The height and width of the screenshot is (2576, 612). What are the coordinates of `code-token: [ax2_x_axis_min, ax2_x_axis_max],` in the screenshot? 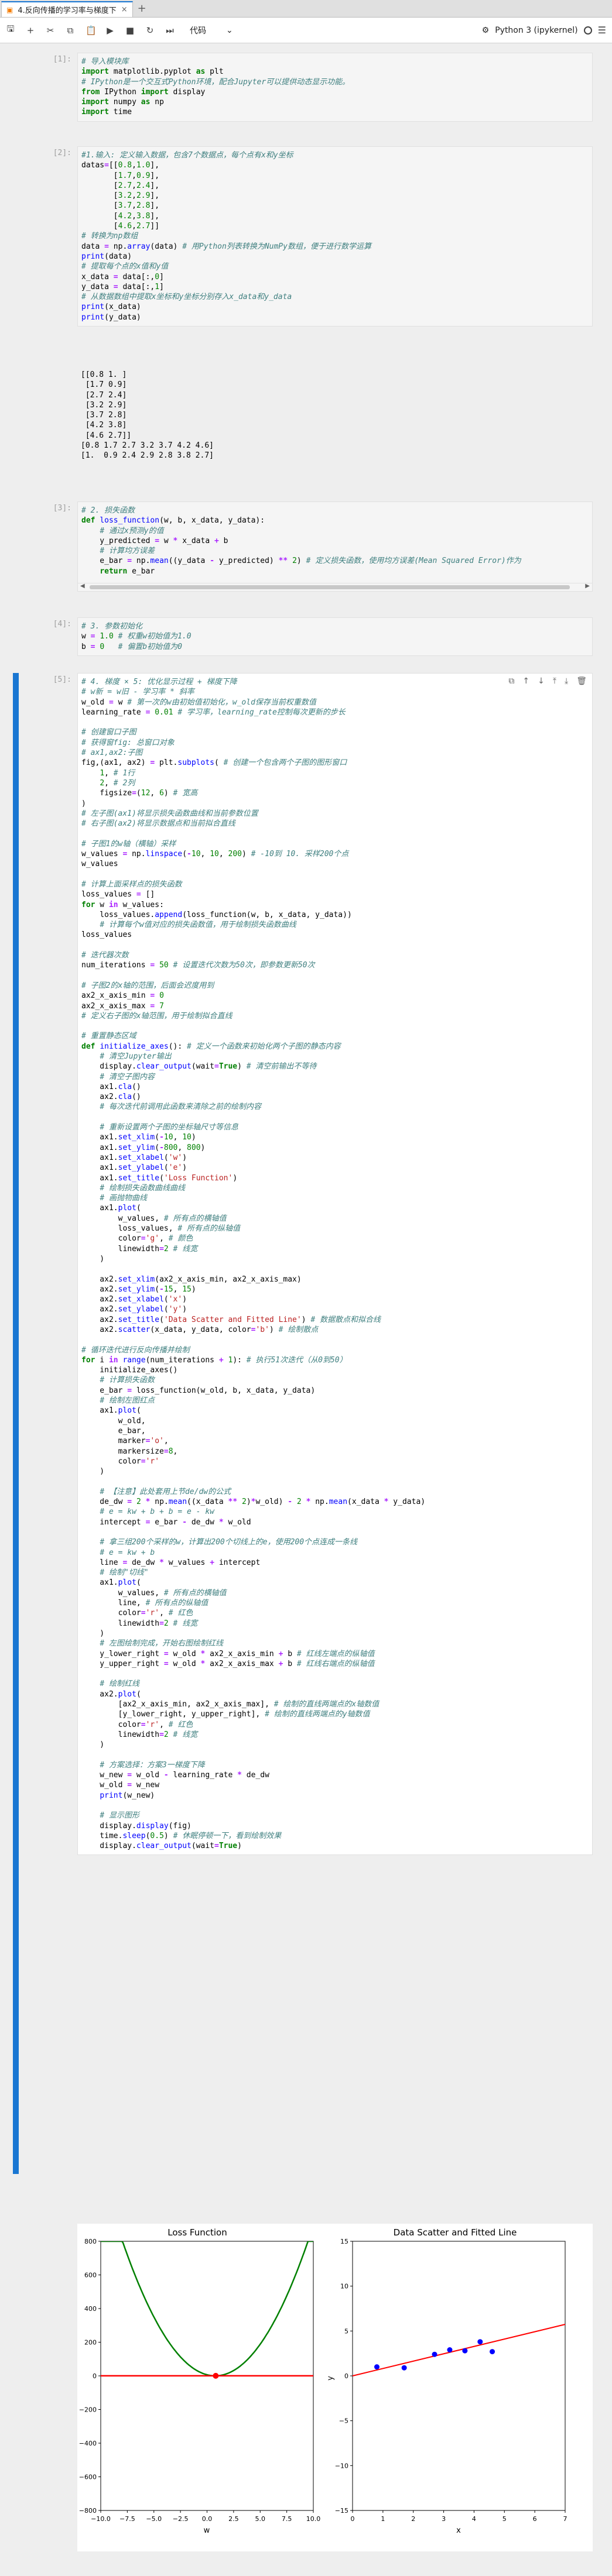 It's located at (177, 1704).